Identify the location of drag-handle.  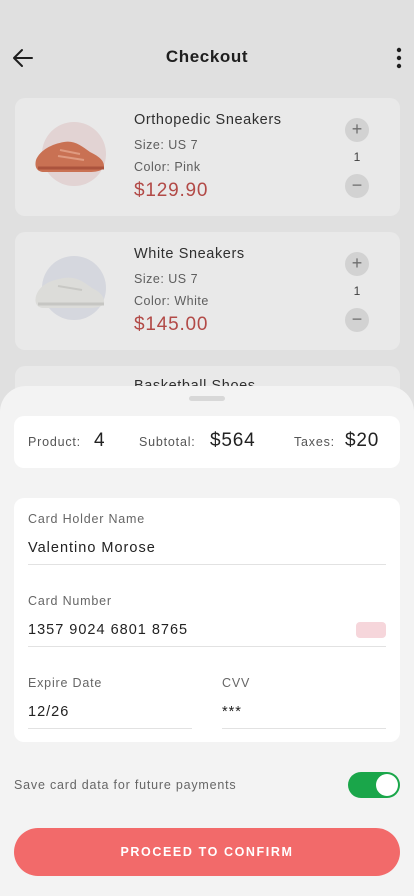
(207, 398).